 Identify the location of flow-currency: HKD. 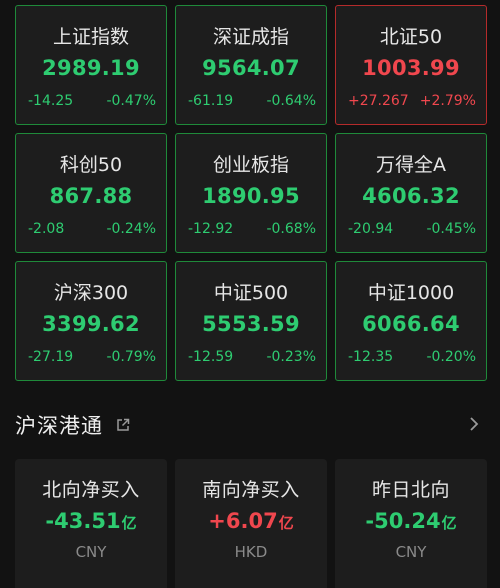
(251, 552).